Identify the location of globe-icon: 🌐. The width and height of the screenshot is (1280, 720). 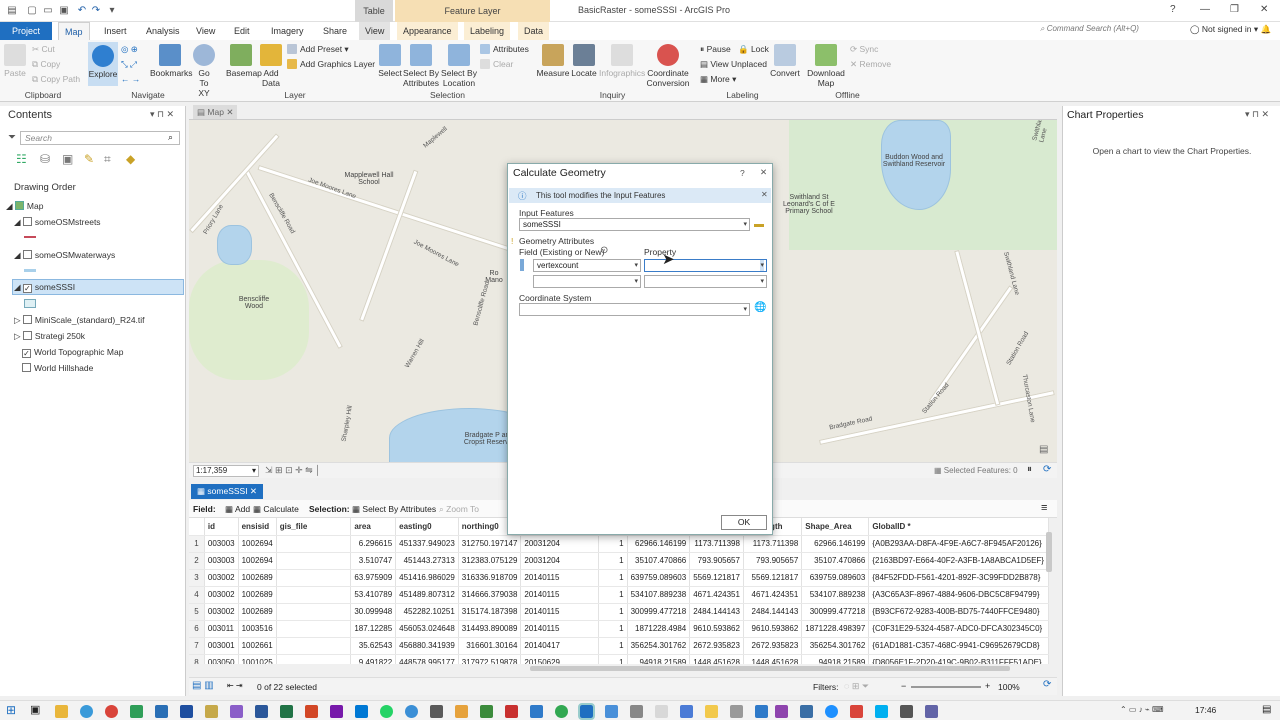
(760, 307).